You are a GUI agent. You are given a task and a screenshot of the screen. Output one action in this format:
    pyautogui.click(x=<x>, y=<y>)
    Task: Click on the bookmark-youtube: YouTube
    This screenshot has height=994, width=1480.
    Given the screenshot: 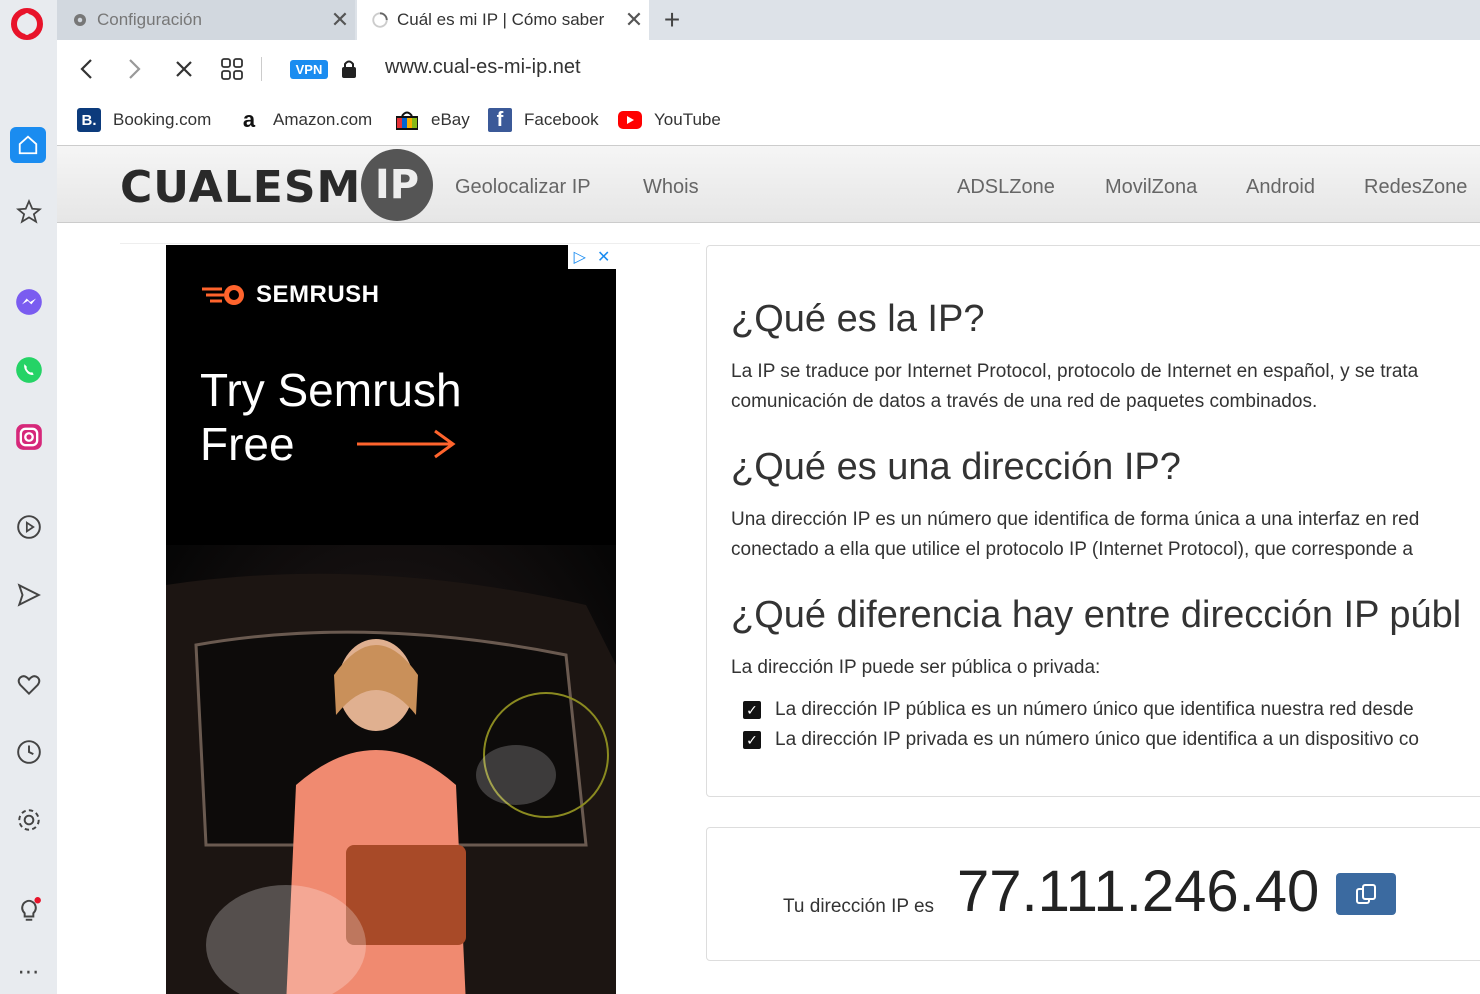 What is the action you would take?
    pyautogui.click(x=669, y=120)
    